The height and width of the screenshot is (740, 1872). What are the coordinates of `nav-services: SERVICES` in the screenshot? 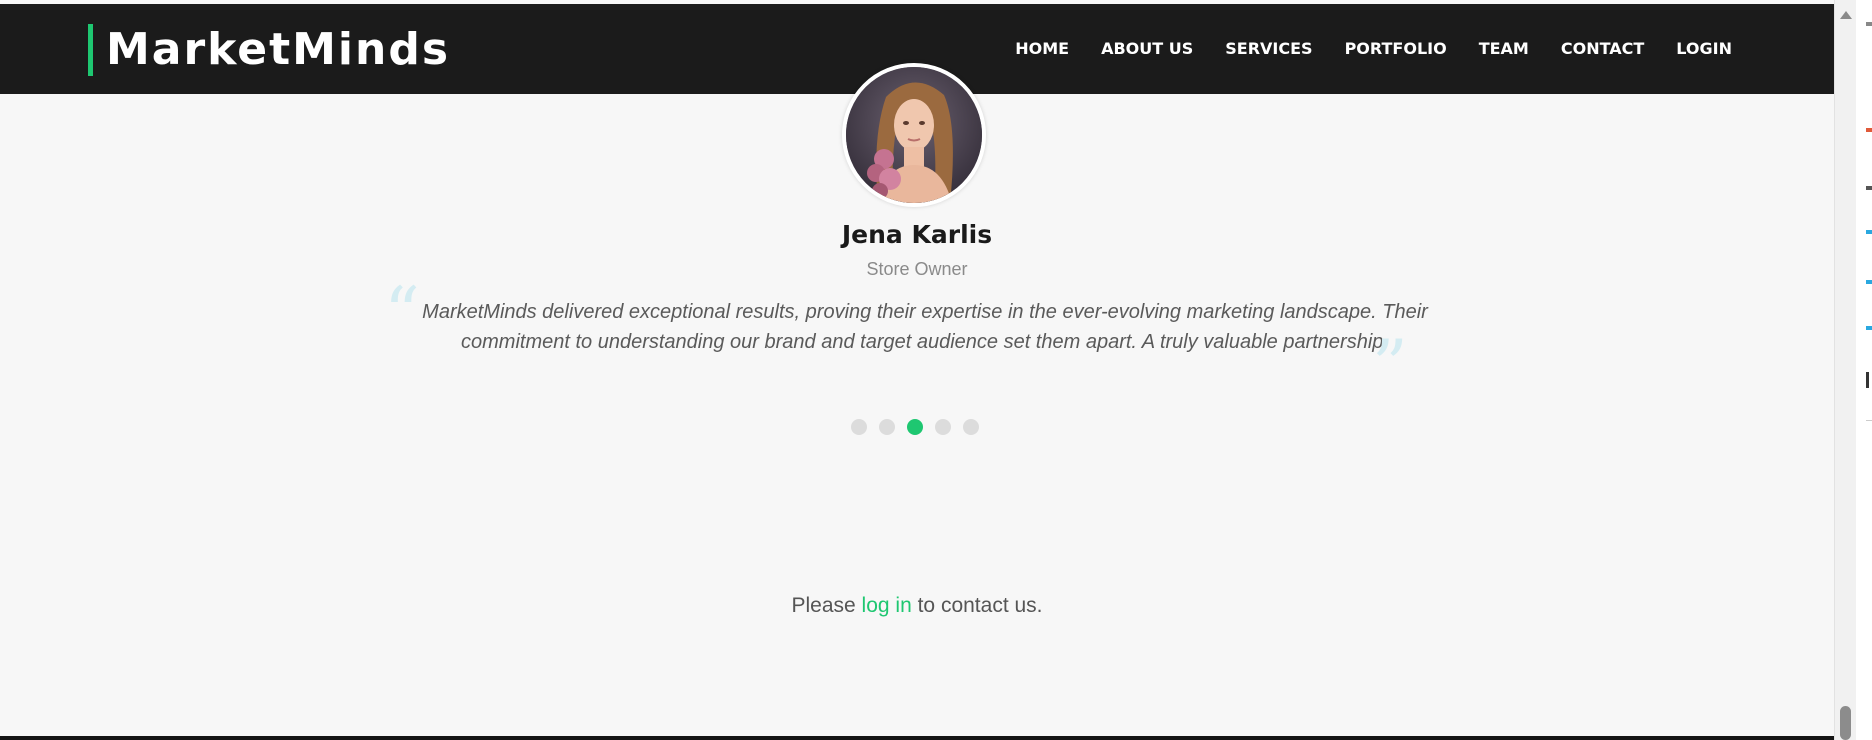 It's located at (1268, 49).